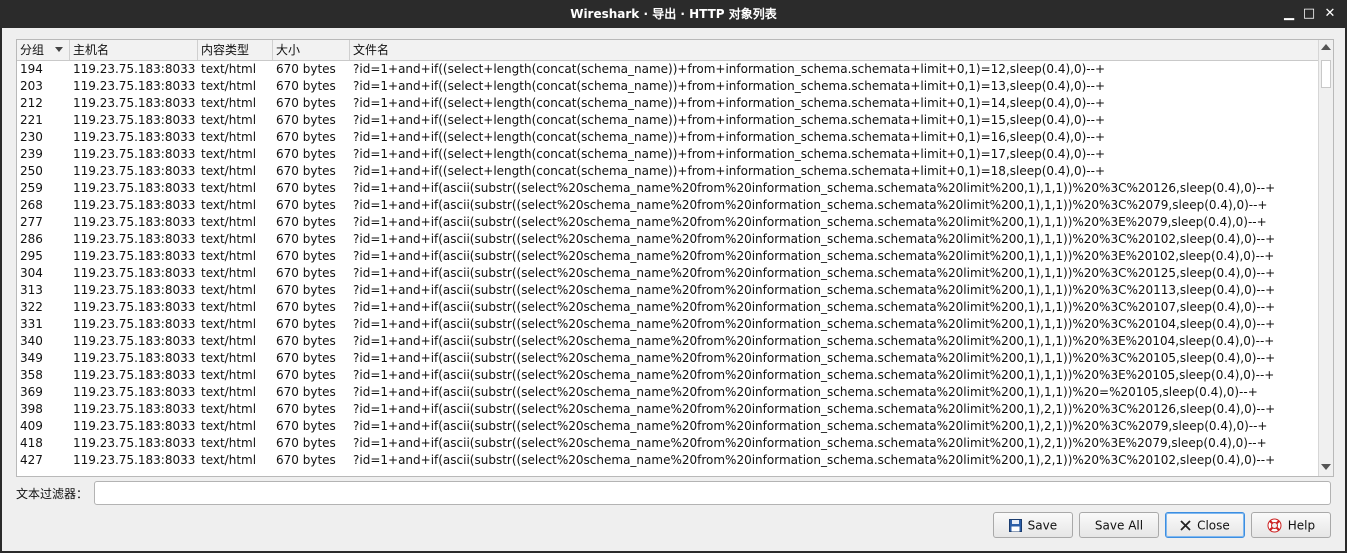 This screenshot has width=1347, height=553. I want to click on cell-packet: 286, so click(31, 239).